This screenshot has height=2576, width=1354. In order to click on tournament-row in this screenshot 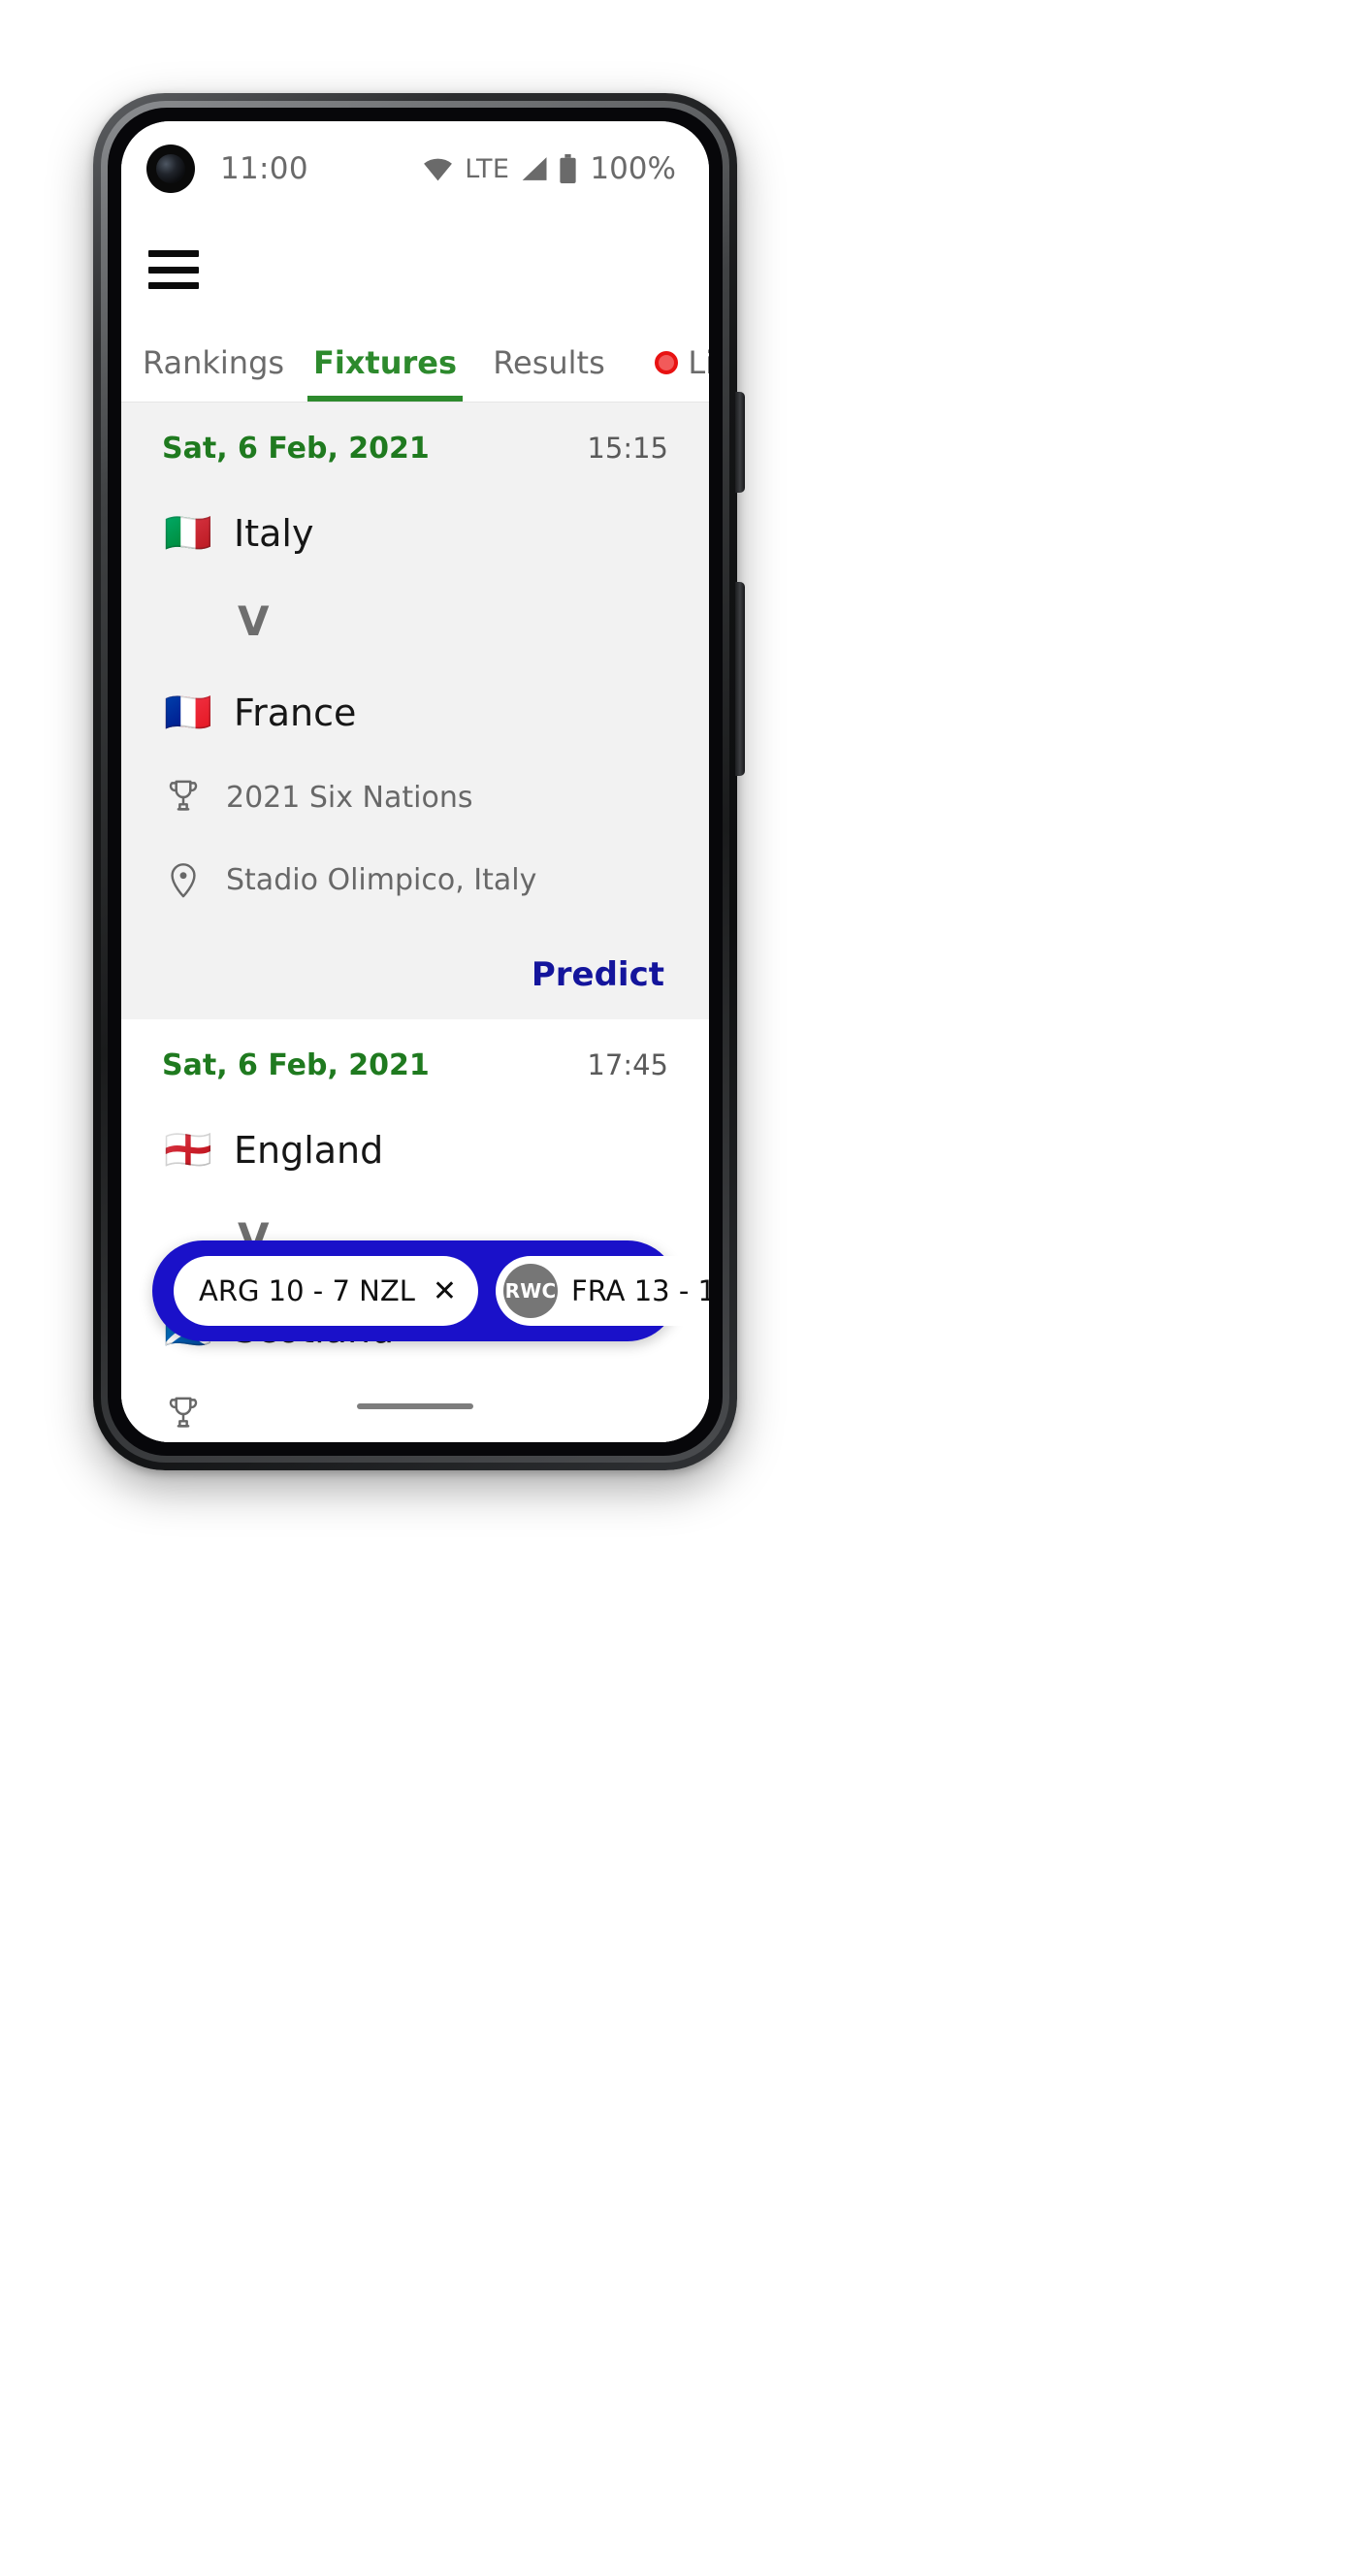, I will do `click(415, 1414)`.